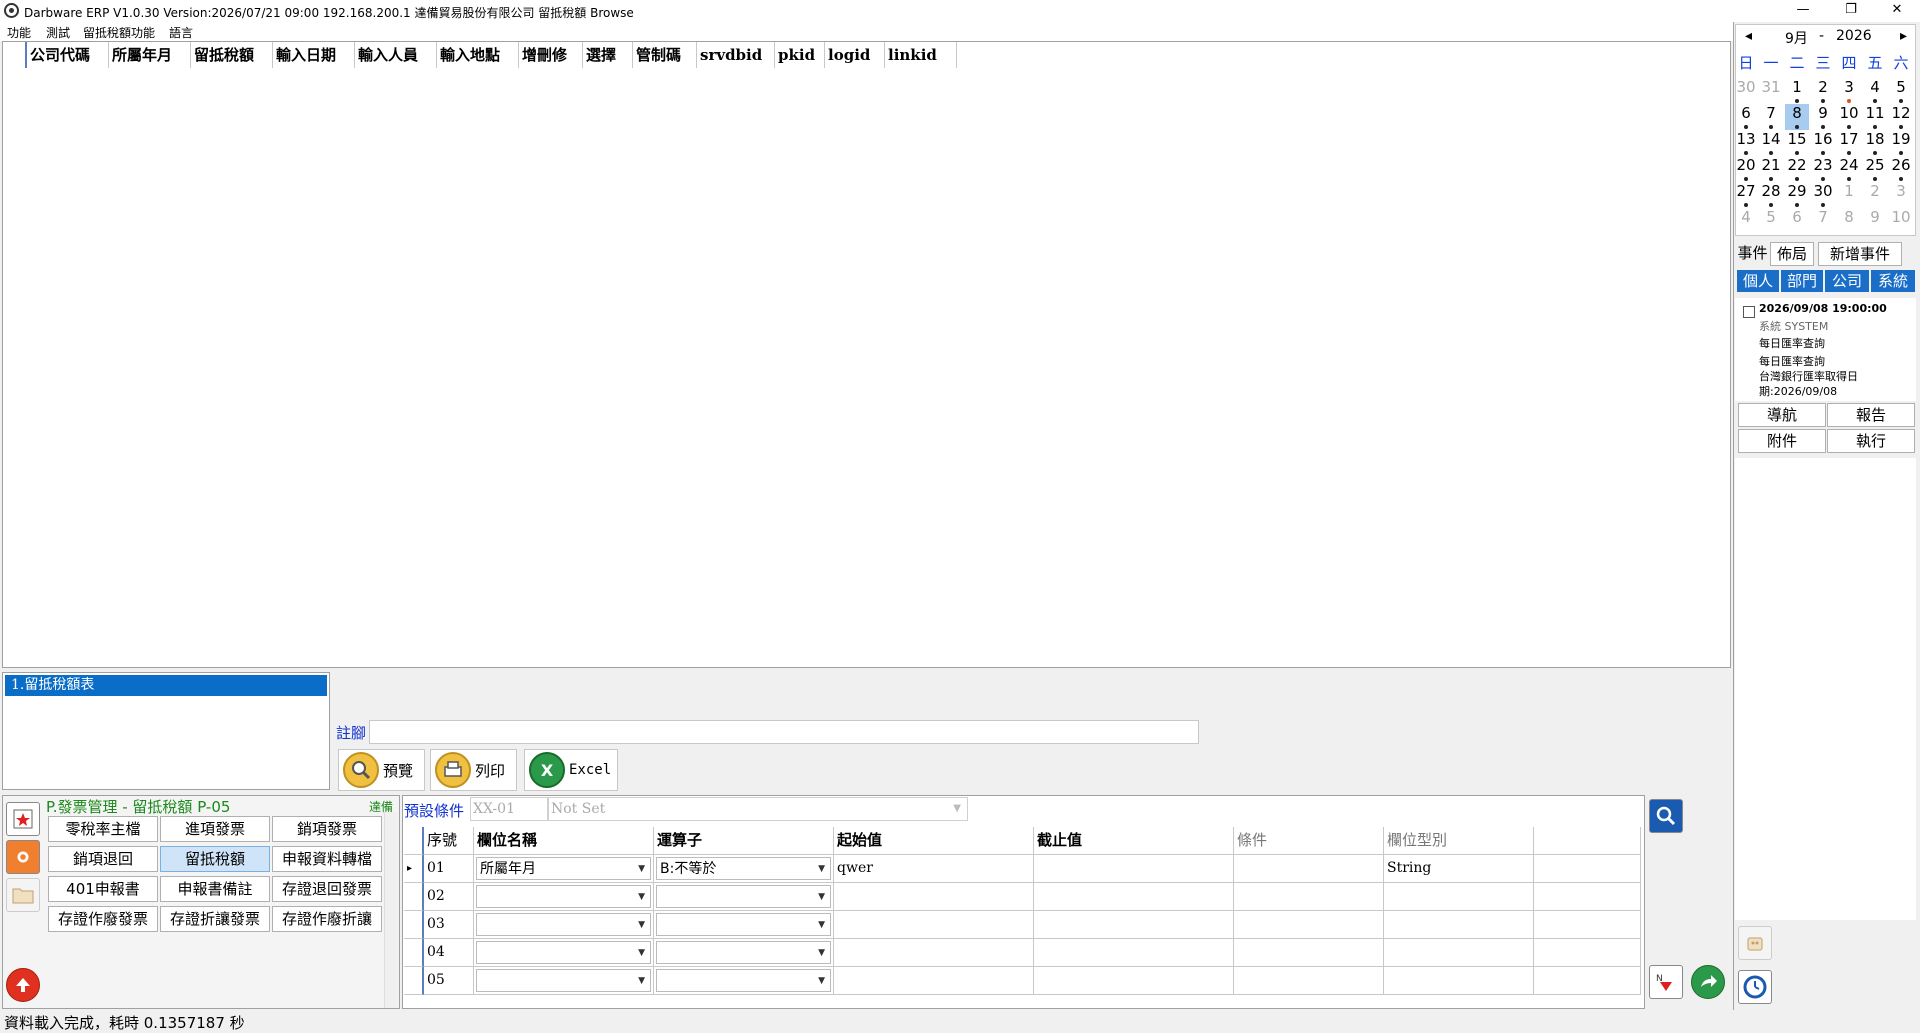  What do you see at coordinates (1797, 143) in the screenshot?
I see `calendar-day: 15` at bounding box center [1797, 143].